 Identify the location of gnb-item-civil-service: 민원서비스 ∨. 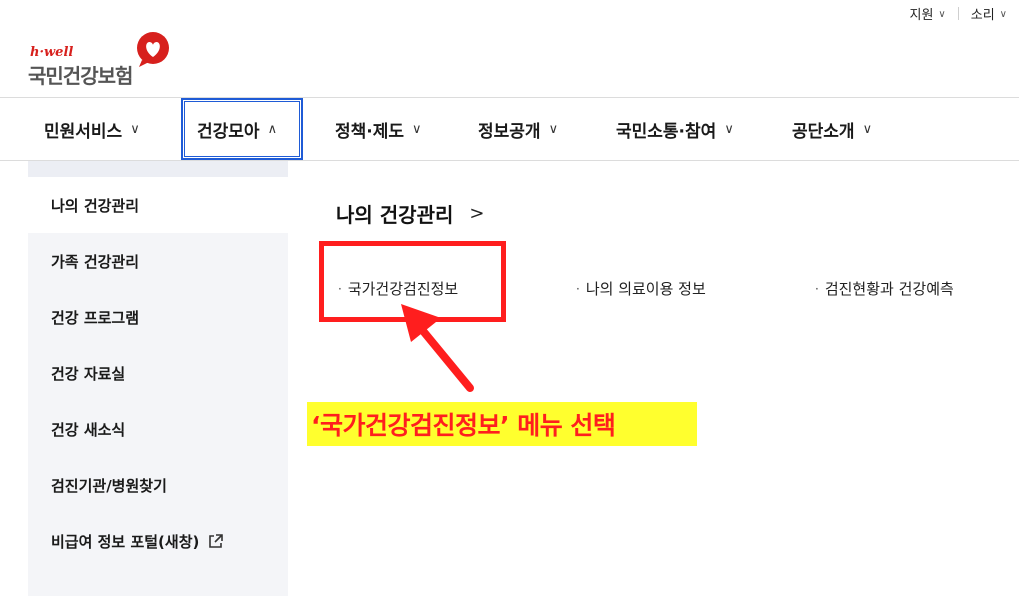
(92, 129).